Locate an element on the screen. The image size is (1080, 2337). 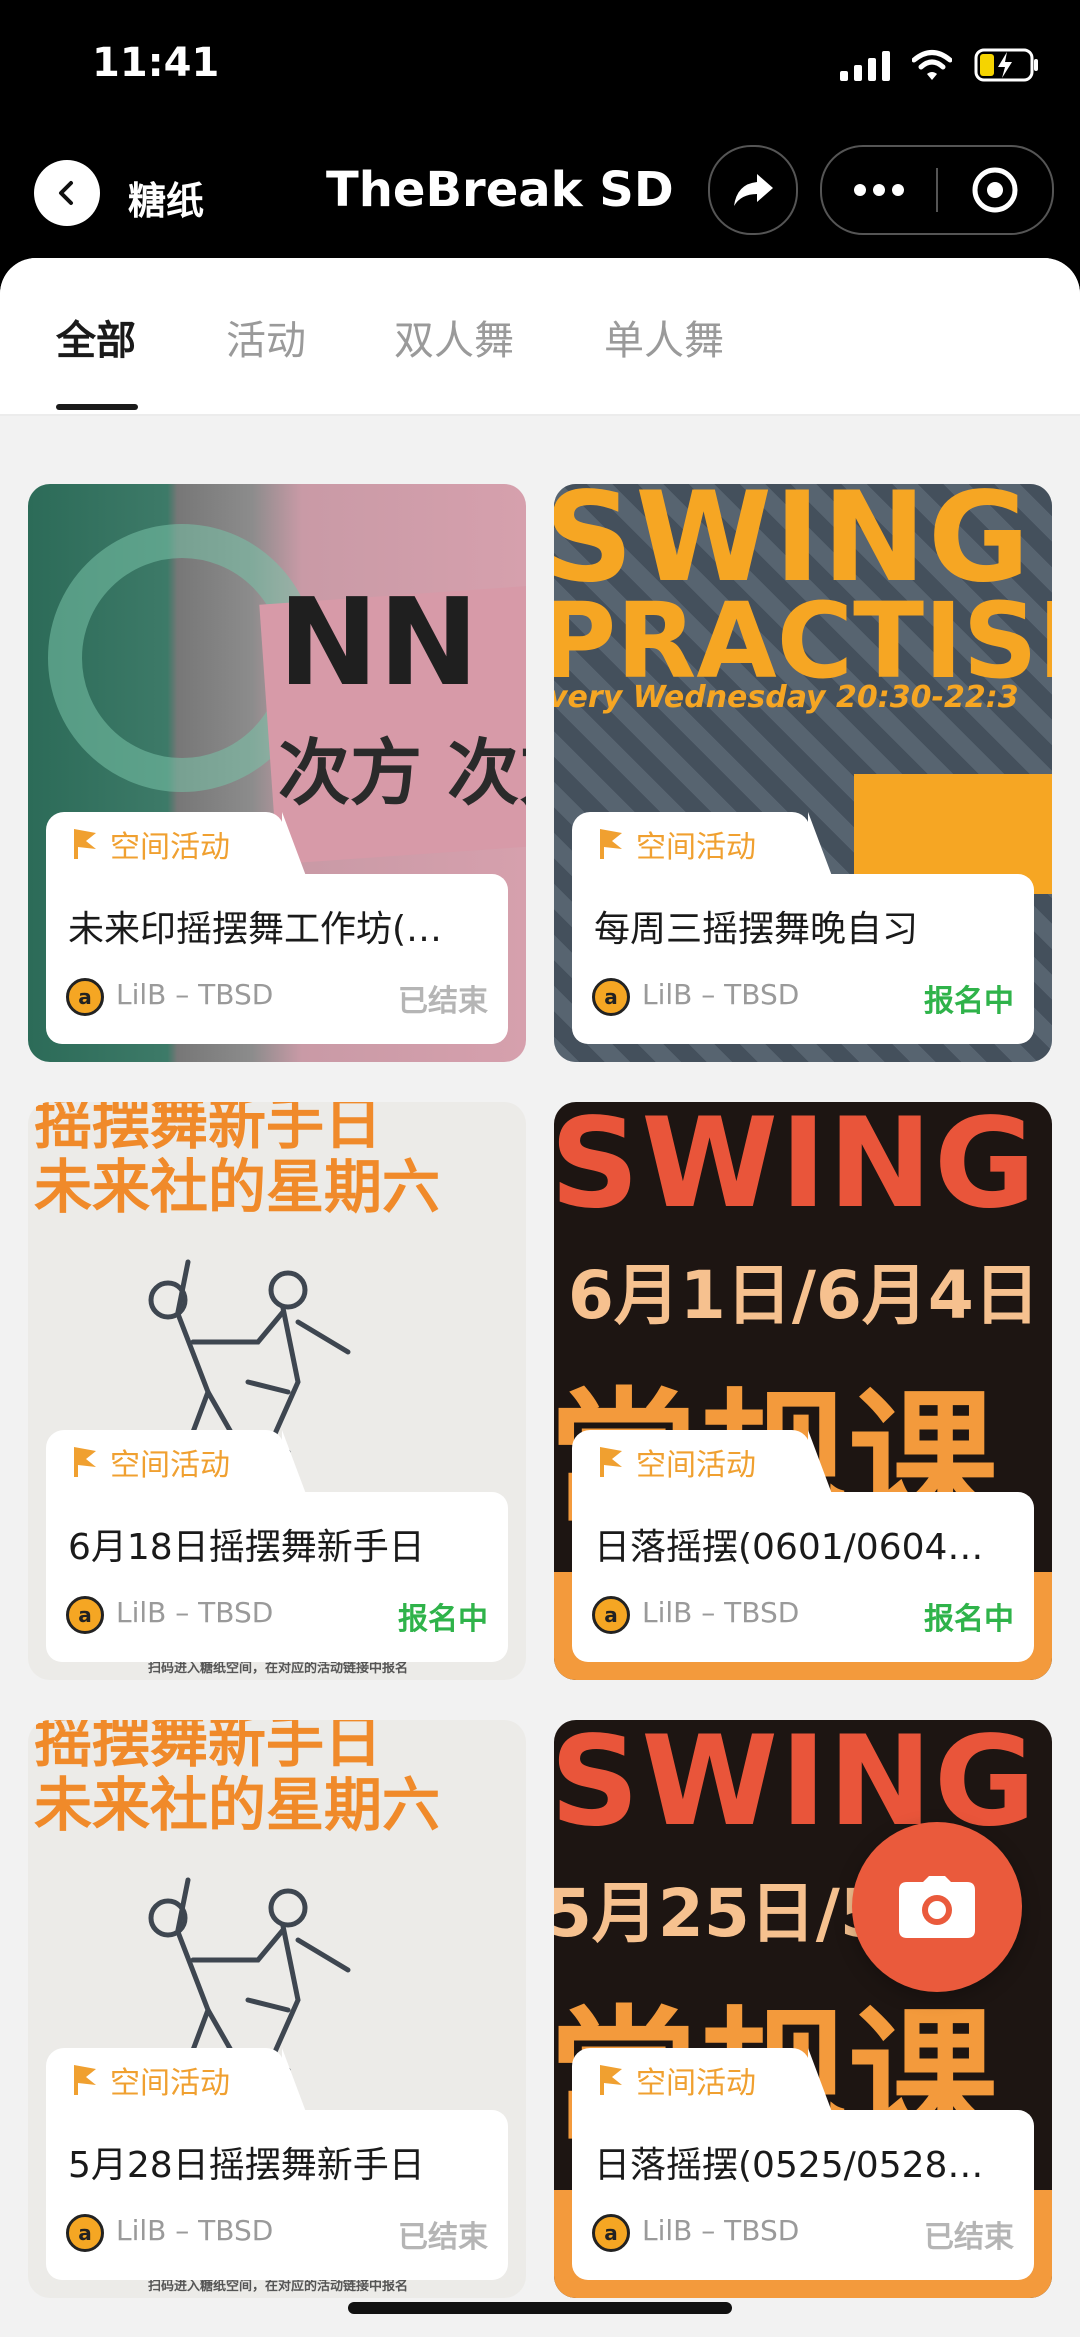
tab-bar: 全部 活动 双人舞 单人舞 is located at coordinates (540, 337).